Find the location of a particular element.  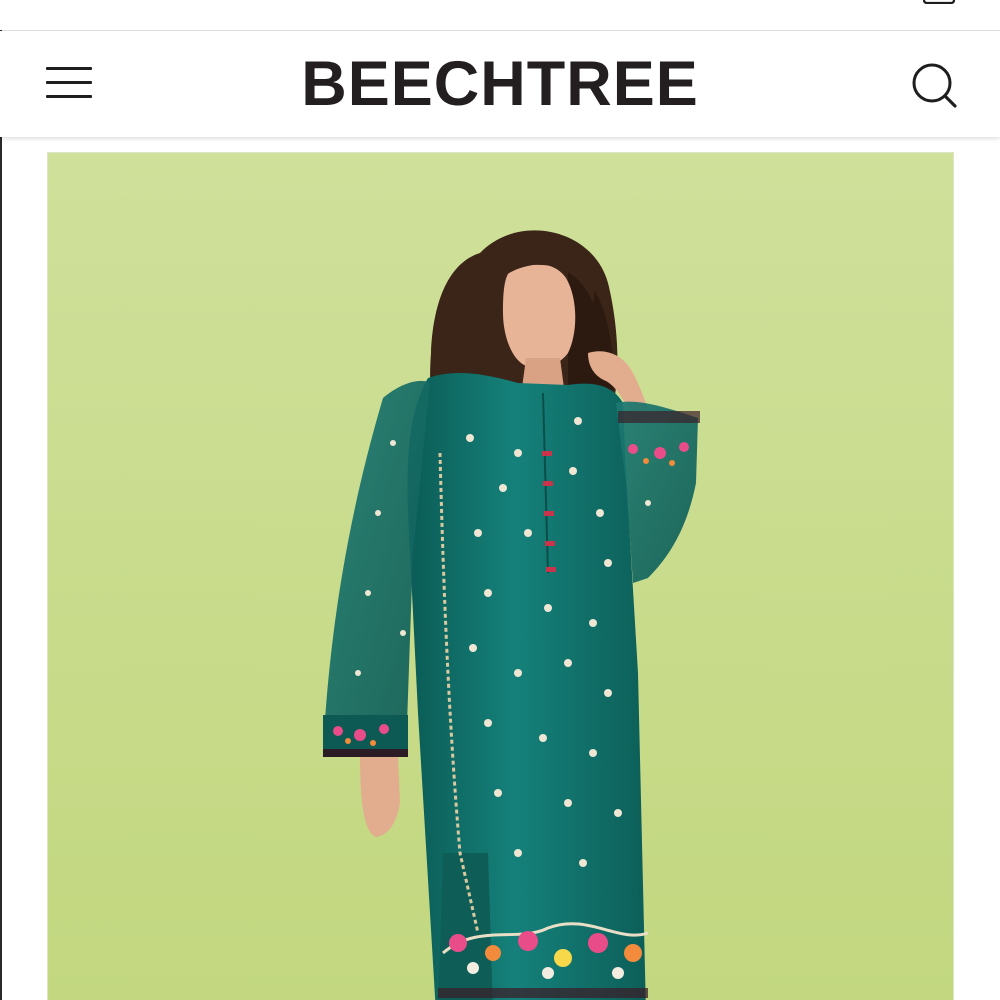

brand-logo: BEECHTREE is located at coordinates (500, 84).